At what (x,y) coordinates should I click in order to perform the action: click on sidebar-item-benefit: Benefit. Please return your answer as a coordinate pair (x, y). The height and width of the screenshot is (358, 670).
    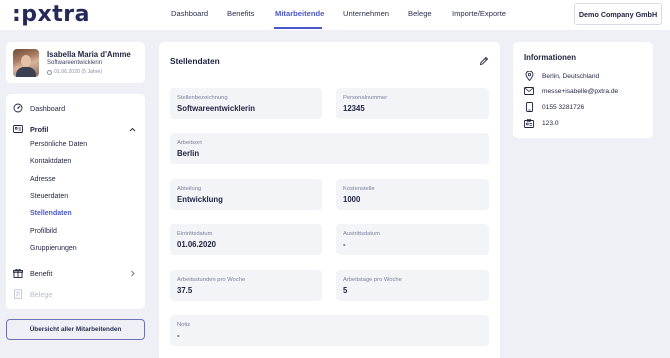
    Looking at the image, I should click on (75, 273).